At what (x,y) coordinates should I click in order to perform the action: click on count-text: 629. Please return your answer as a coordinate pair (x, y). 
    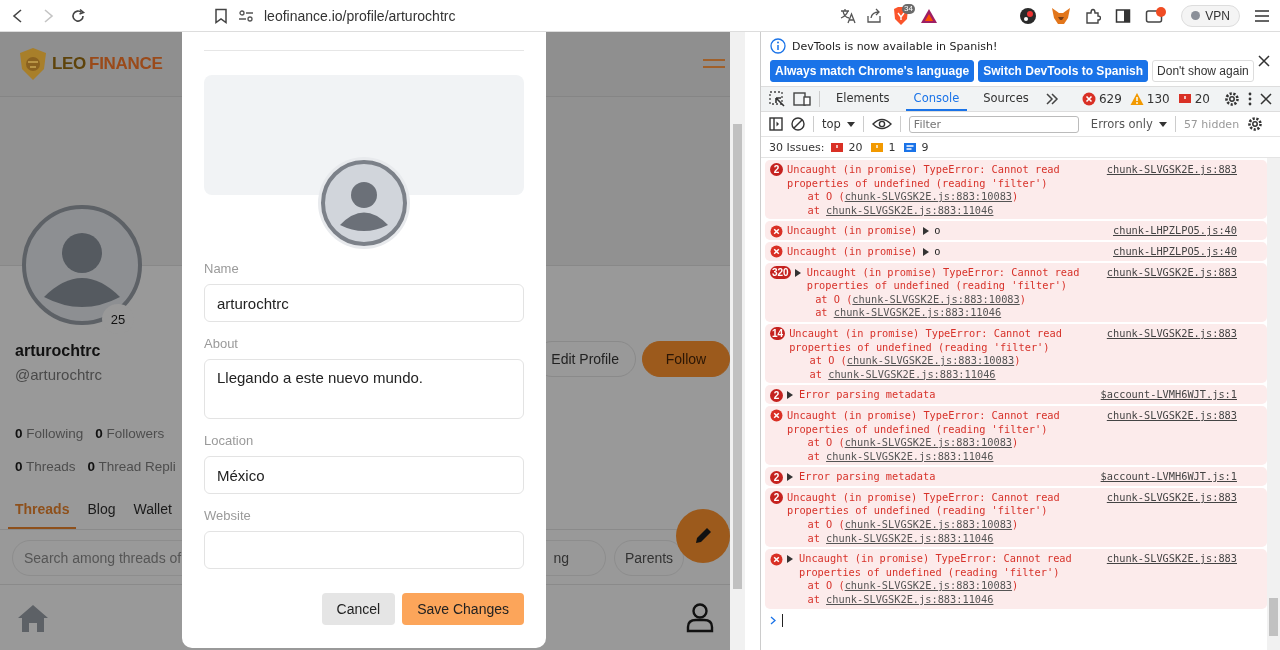
    Looking at the image, I should click on (1110, 99).